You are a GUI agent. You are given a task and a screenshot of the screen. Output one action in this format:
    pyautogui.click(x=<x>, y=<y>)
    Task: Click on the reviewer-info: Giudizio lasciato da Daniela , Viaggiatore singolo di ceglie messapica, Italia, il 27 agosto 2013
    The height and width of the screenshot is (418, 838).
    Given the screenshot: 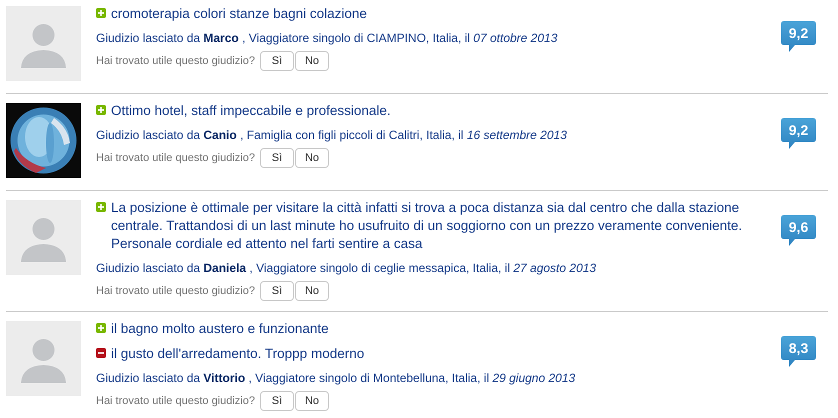 What is the action you would take?
    pyautogui.click(x=347, y=268)
    